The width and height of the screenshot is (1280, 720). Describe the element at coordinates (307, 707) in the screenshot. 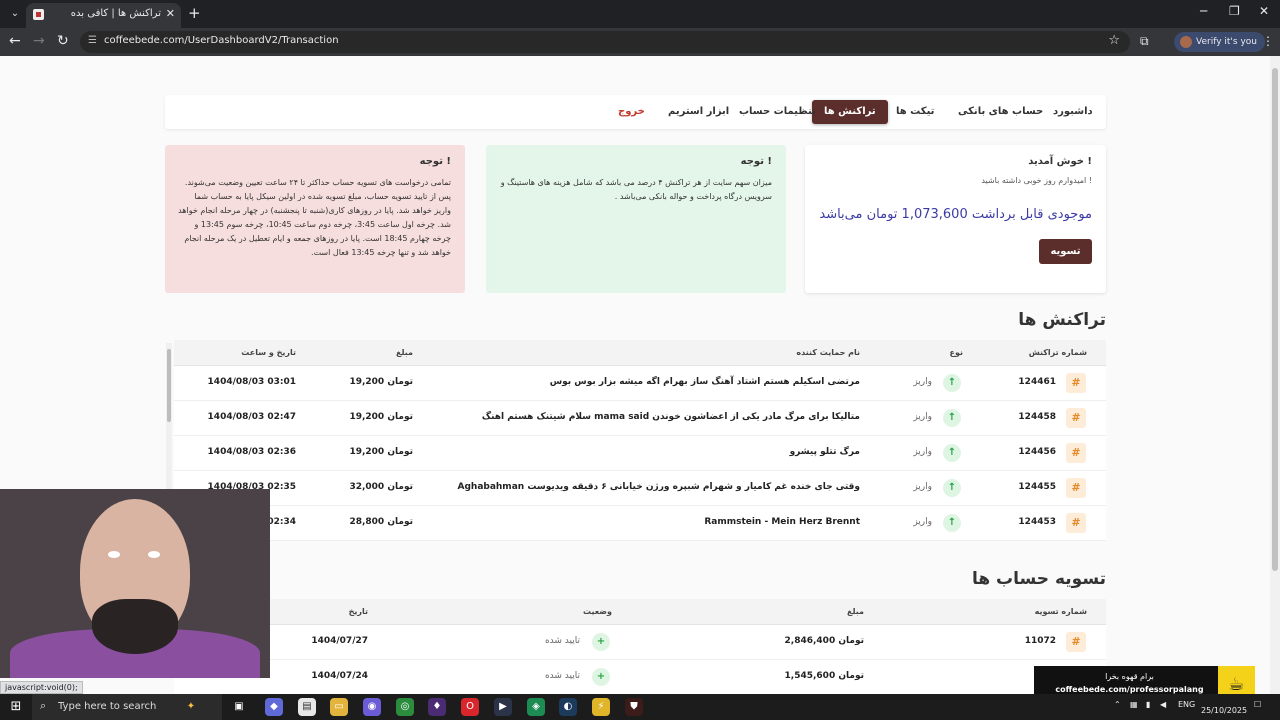

I see `notepad-icon: ▤` at that location.